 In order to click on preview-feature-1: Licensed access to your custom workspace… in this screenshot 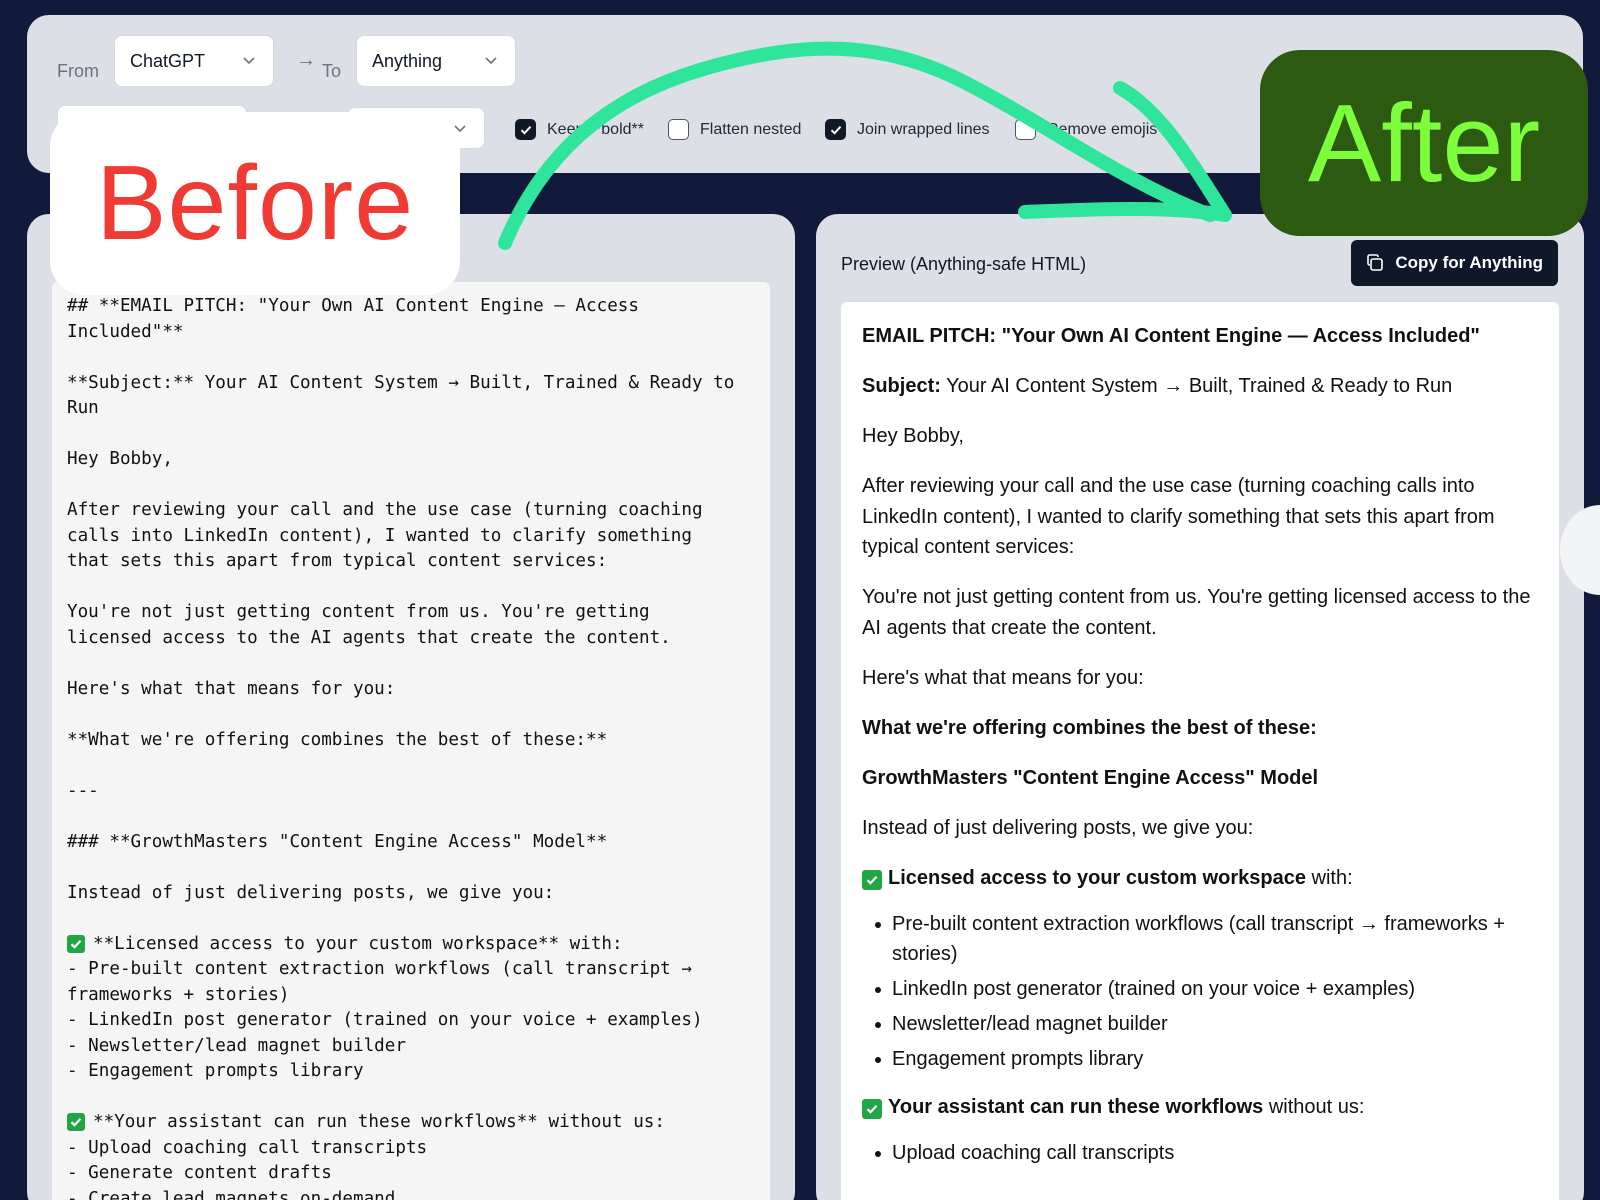, I will do `click(1200, 878)`.